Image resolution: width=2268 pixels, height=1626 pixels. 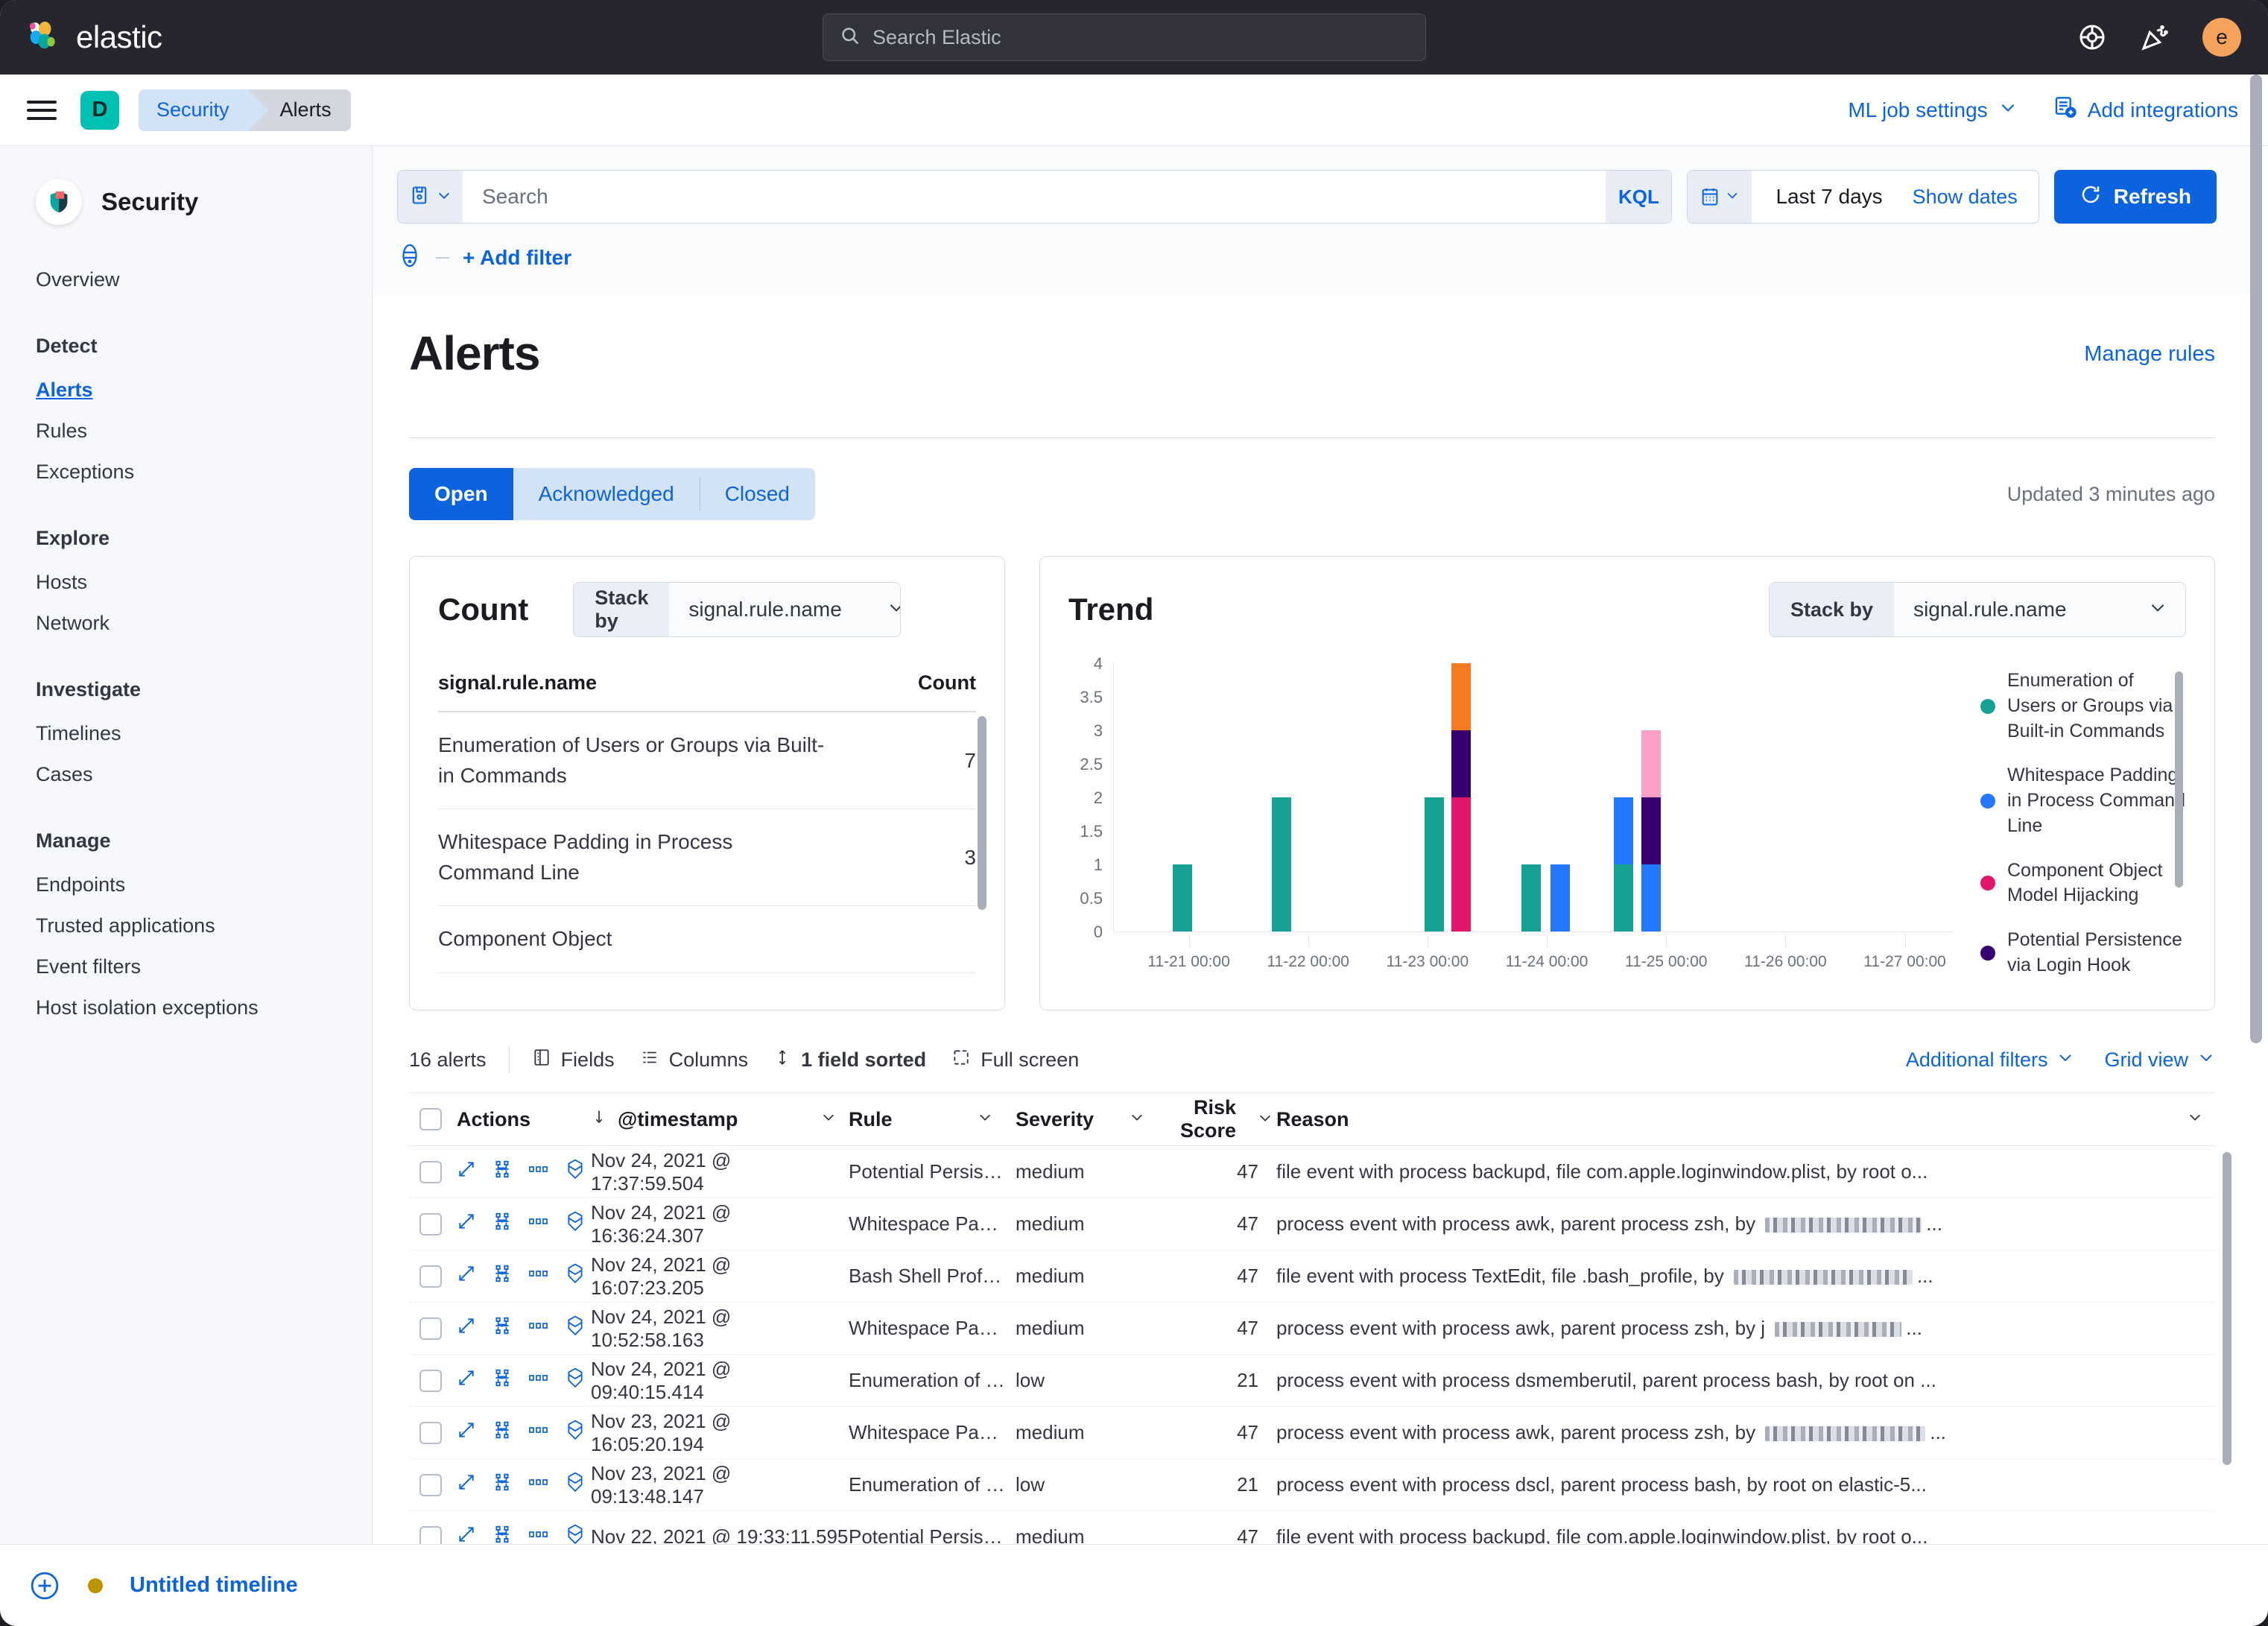 I want to click on sidebar-item-cases: Cases, so click(x=186, y=774).